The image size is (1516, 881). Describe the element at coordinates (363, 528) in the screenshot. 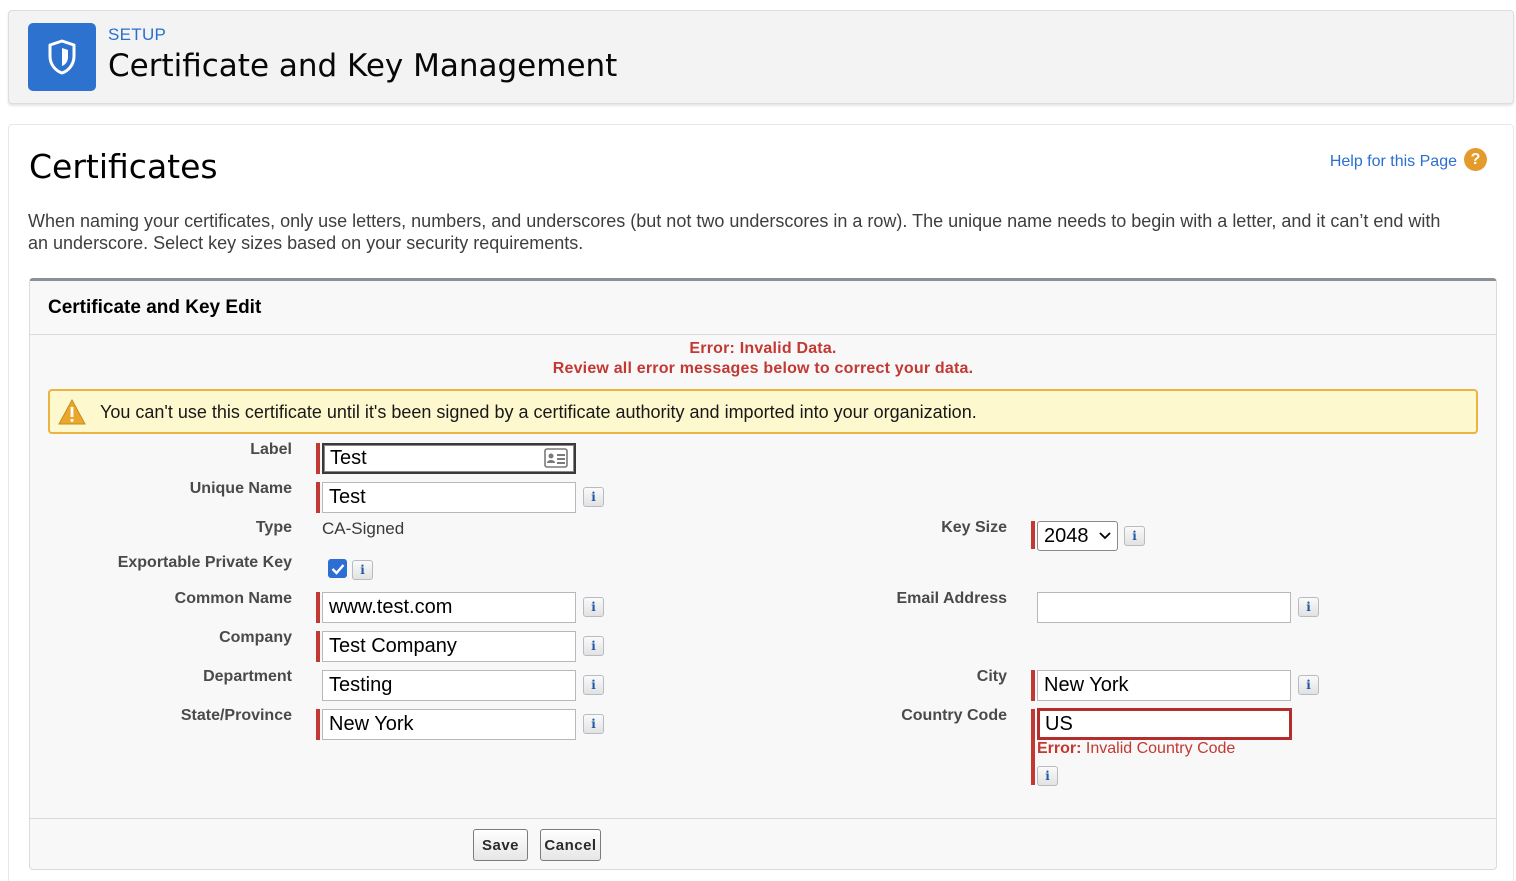

I see `type-value: CA-Signed` at that location.